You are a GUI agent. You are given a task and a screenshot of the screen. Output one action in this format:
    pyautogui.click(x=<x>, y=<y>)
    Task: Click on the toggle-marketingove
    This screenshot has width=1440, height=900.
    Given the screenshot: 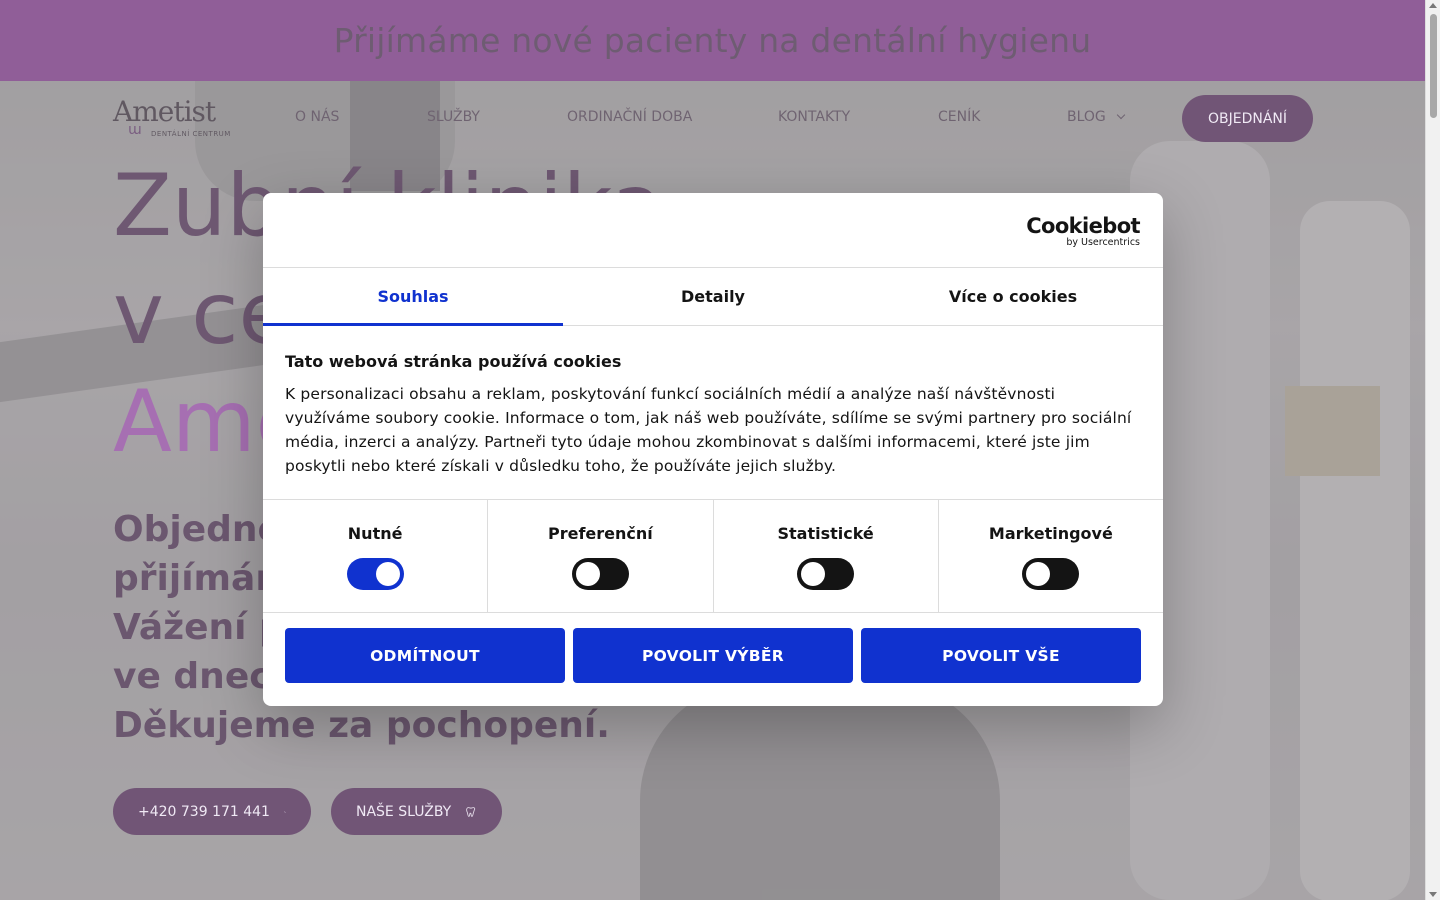 What is the action you would take?
    pyautogui.click(x=1051, y=574)
    